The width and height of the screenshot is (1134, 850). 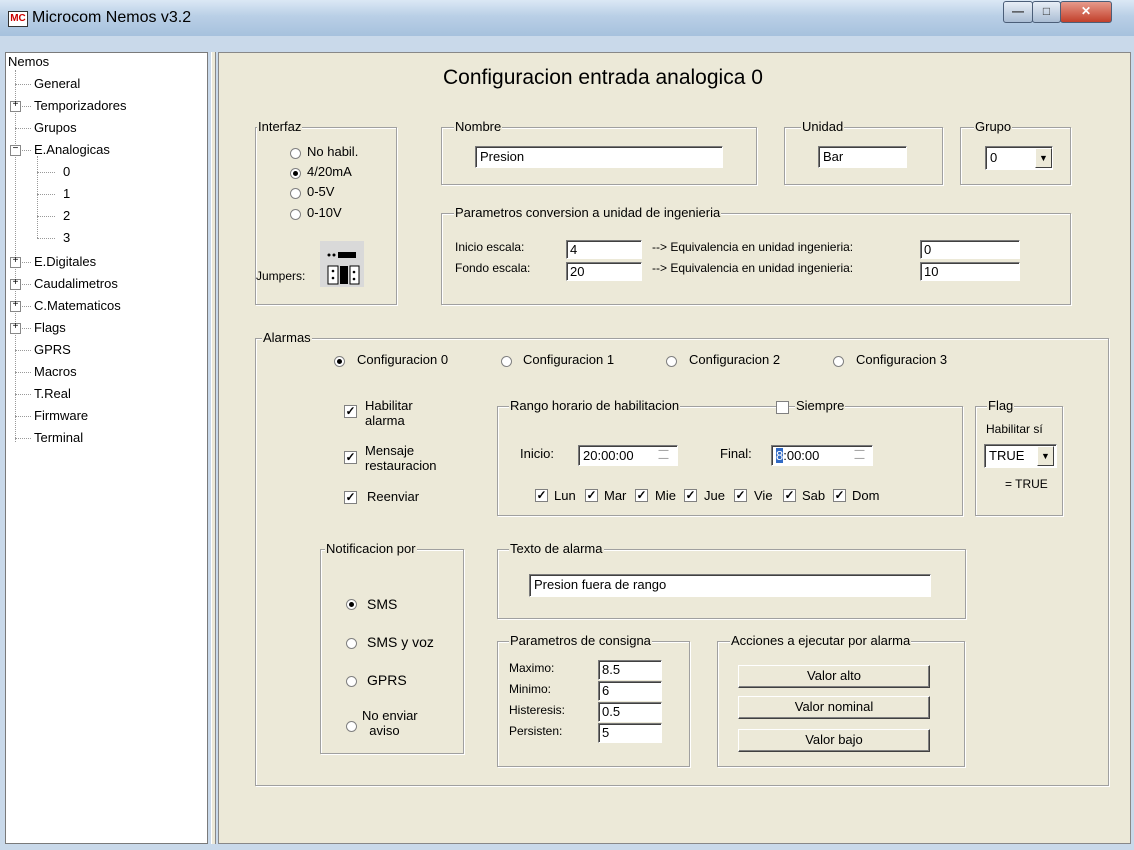 I want to click on tree-item-analog-1: 1, so click(x=66, y=193).